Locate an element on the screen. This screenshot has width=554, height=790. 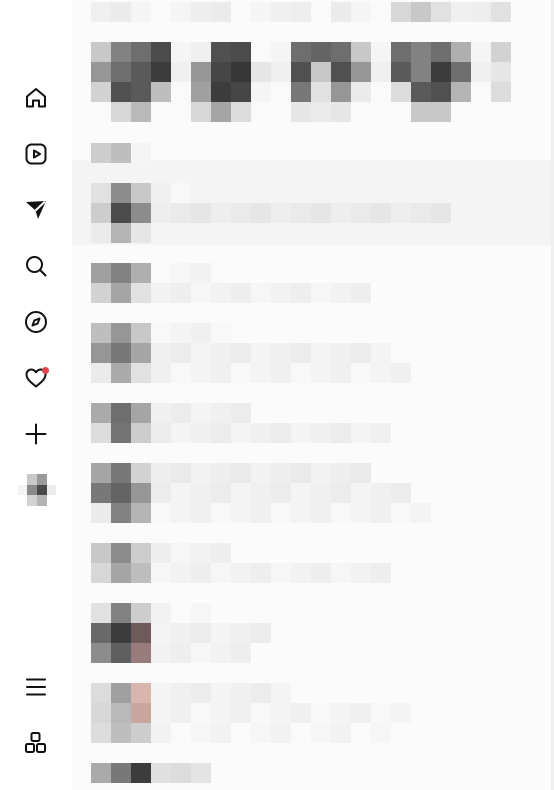
nav-messages is located at coordinates (36, 210).